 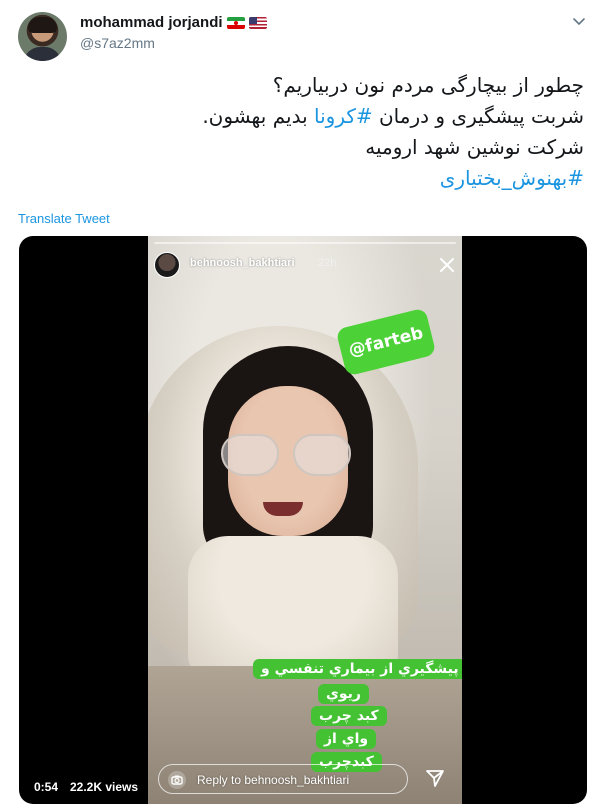 What do you see at coordinates (151, 22) in the screenshot?
I see `author-display-name: mohammad jorjandi` at bounding box center [151, 22].